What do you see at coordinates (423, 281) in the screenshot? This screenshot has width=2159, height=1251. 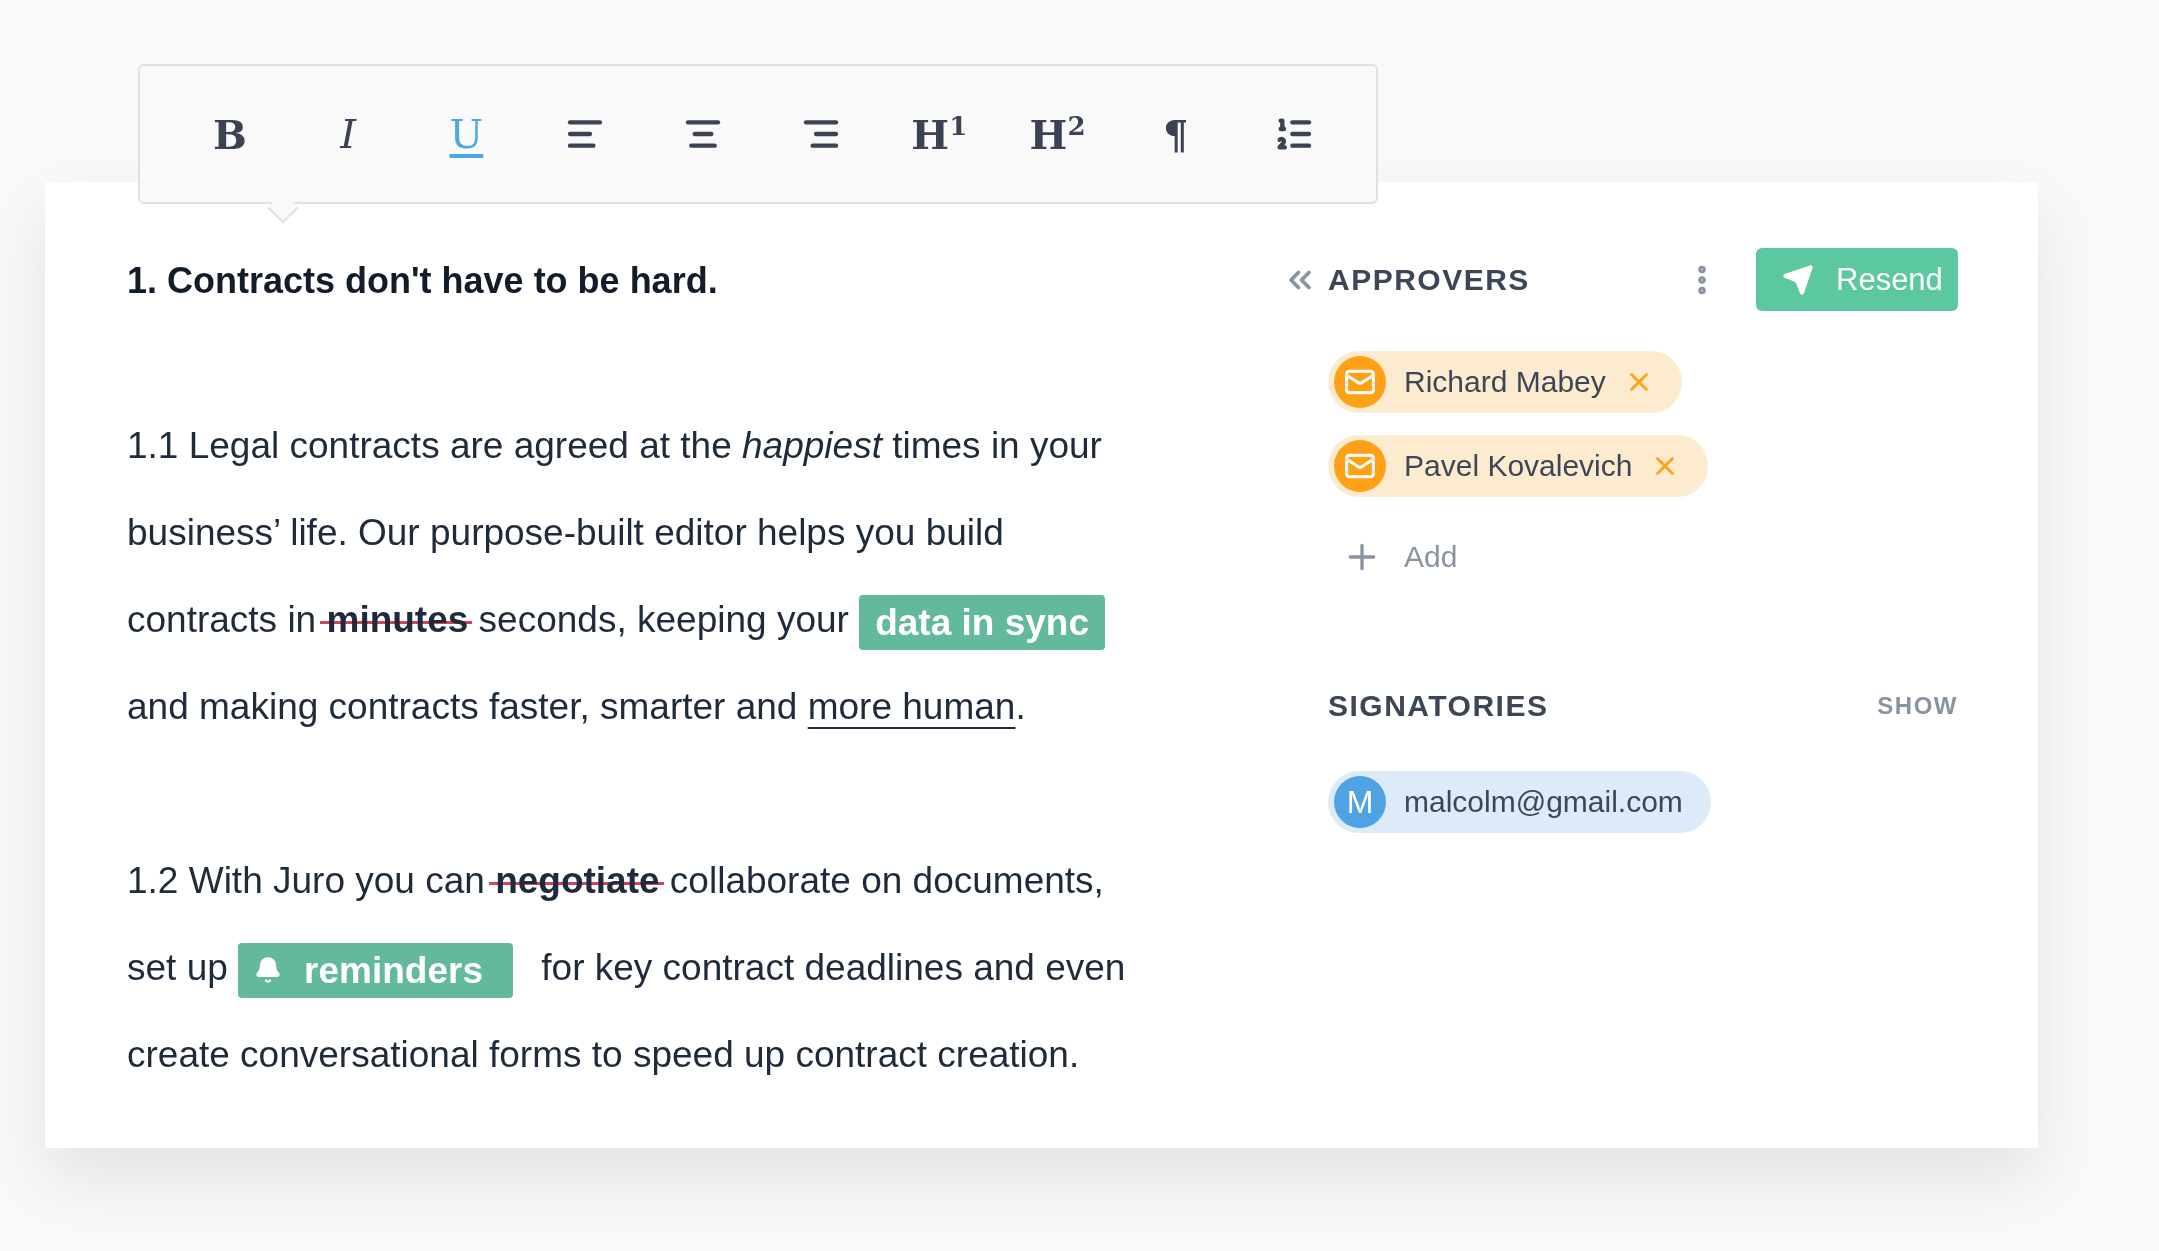 I see `section-heading: 1. Contracts don't have to be hard.` at bounding box center [423, 281].